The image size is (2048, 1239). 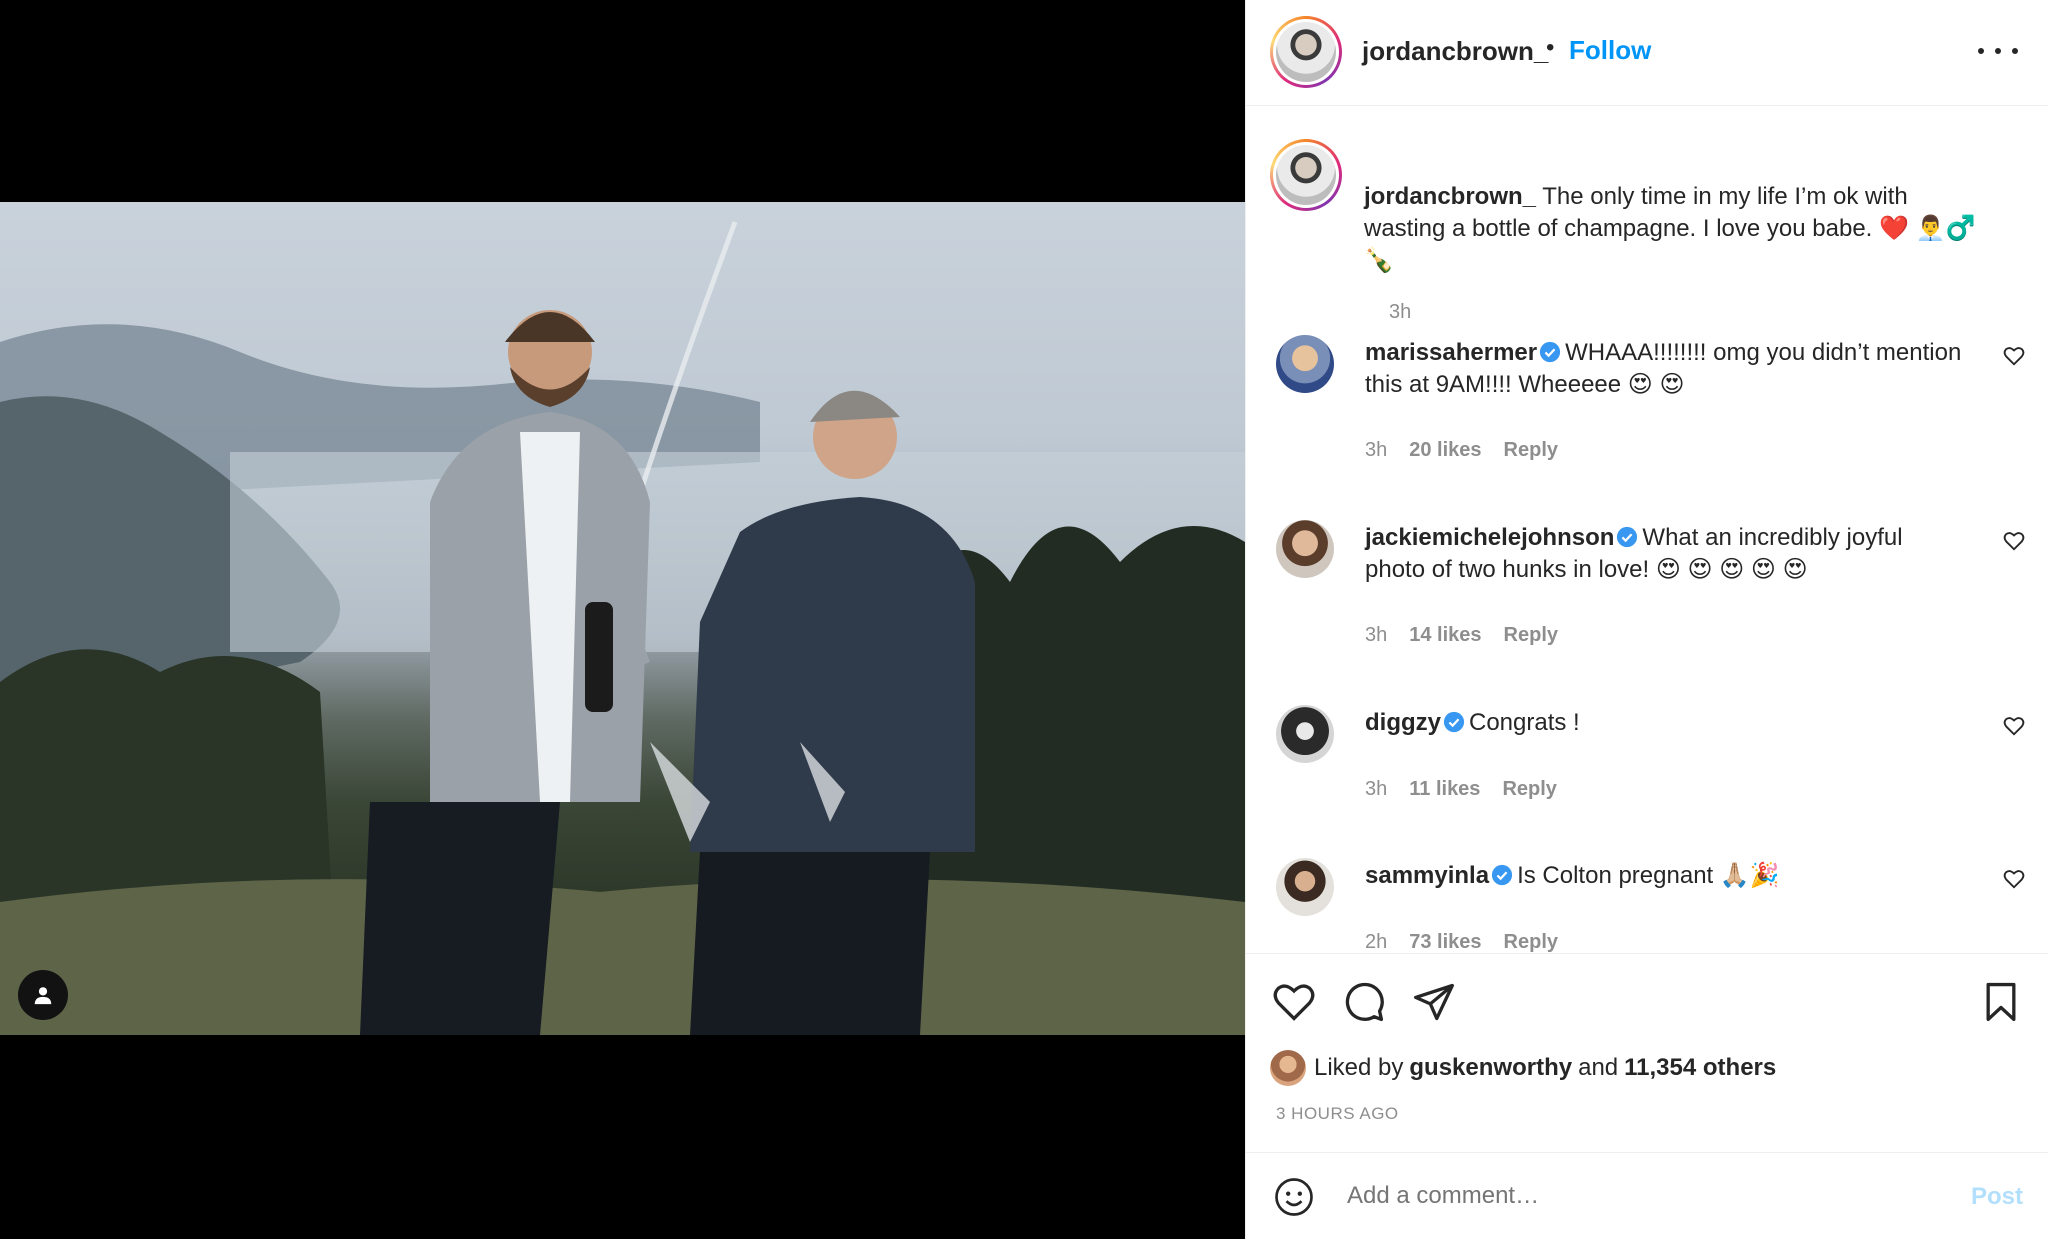 What do you see at coordinates (1376, 942) in the screenshot?
I see `comment-time: 2h` at bounding box center [1376, 942].